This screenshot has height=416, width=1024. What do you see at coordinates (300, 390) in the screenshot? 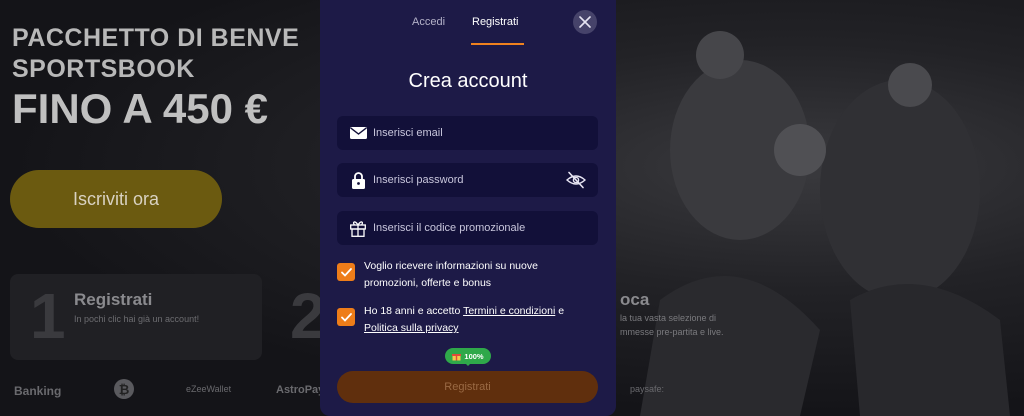
I see `payment-astropay: AstroPay` at bounding box center [300, 390].